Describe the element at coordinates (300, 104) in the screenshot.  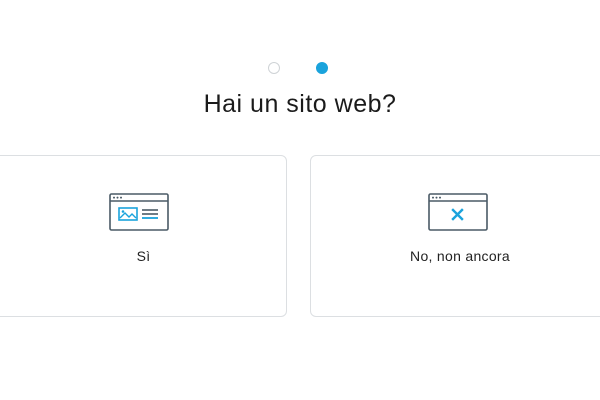
I see `page-title: Hai un sito web?` at that location.